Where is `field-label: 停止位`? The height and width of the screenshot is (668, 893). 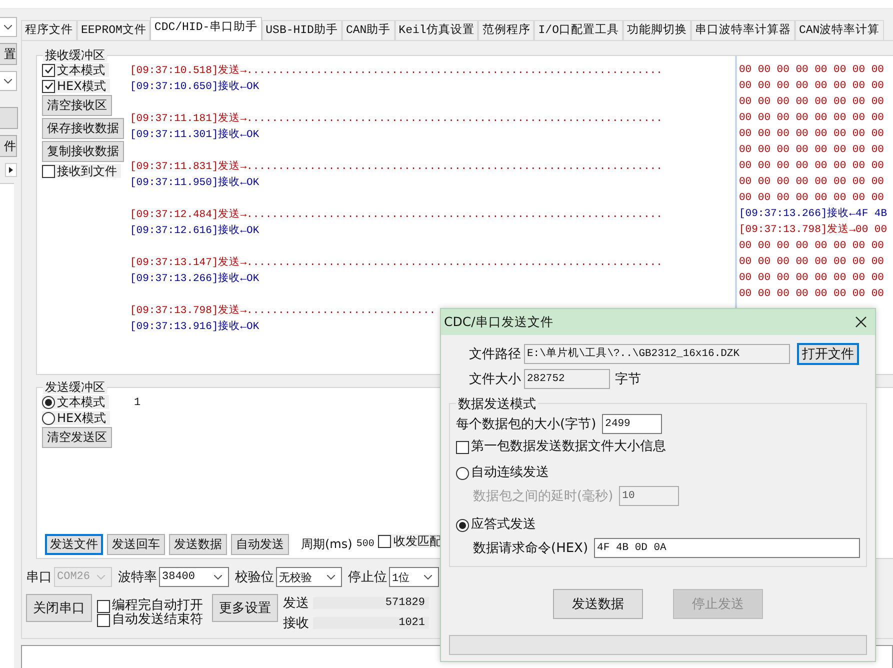
field-label: 停止位 is located at coordinates (367, 577).